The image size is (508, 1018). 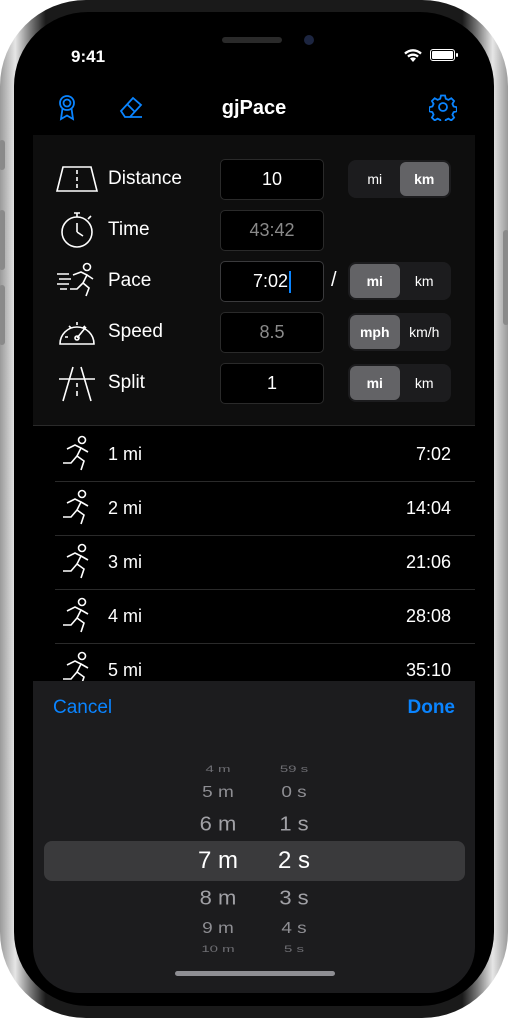 What do you see at coordinates (375, 383) in the screenshot?
I see `split-unit-mi: mi` at bounding box center [375, 383].